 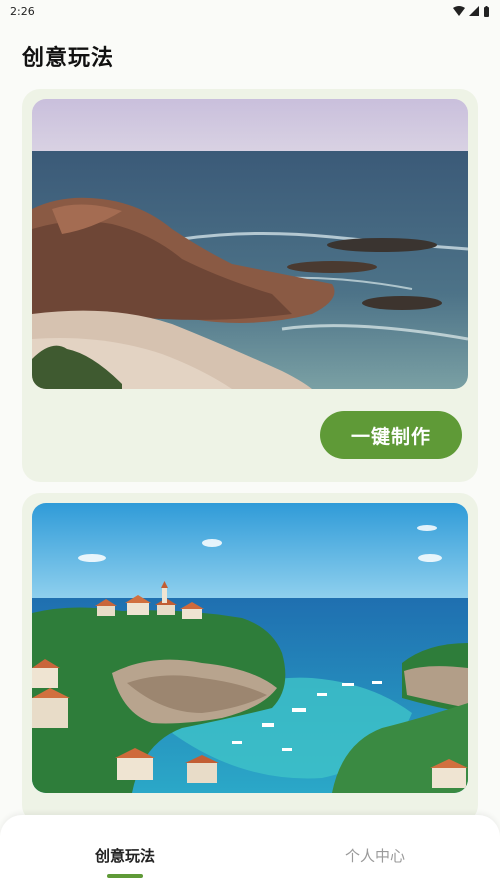 What do you see at coordinates (125, 876) in the screenshot?
I see `active-tab-indicator` at bounding box center [125, 876].